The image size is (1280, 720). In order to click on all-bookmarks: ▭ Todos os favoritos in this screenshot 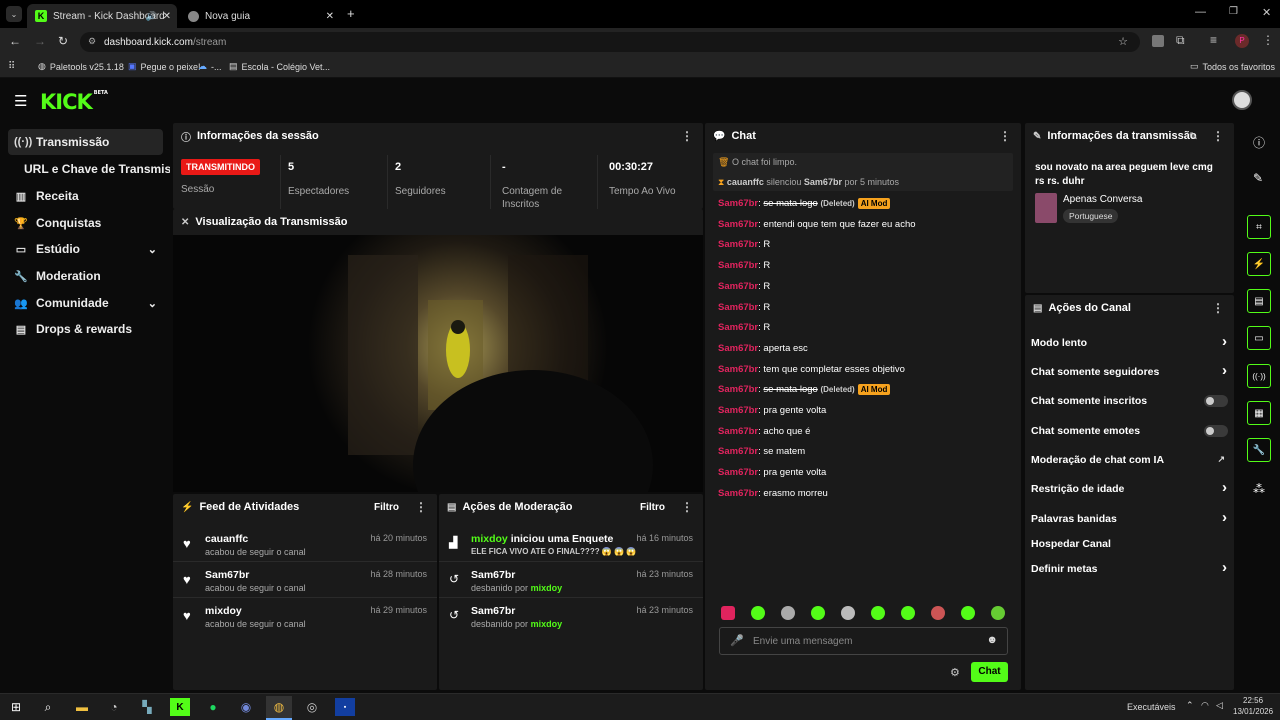, I will do `click(1232, 66)`.